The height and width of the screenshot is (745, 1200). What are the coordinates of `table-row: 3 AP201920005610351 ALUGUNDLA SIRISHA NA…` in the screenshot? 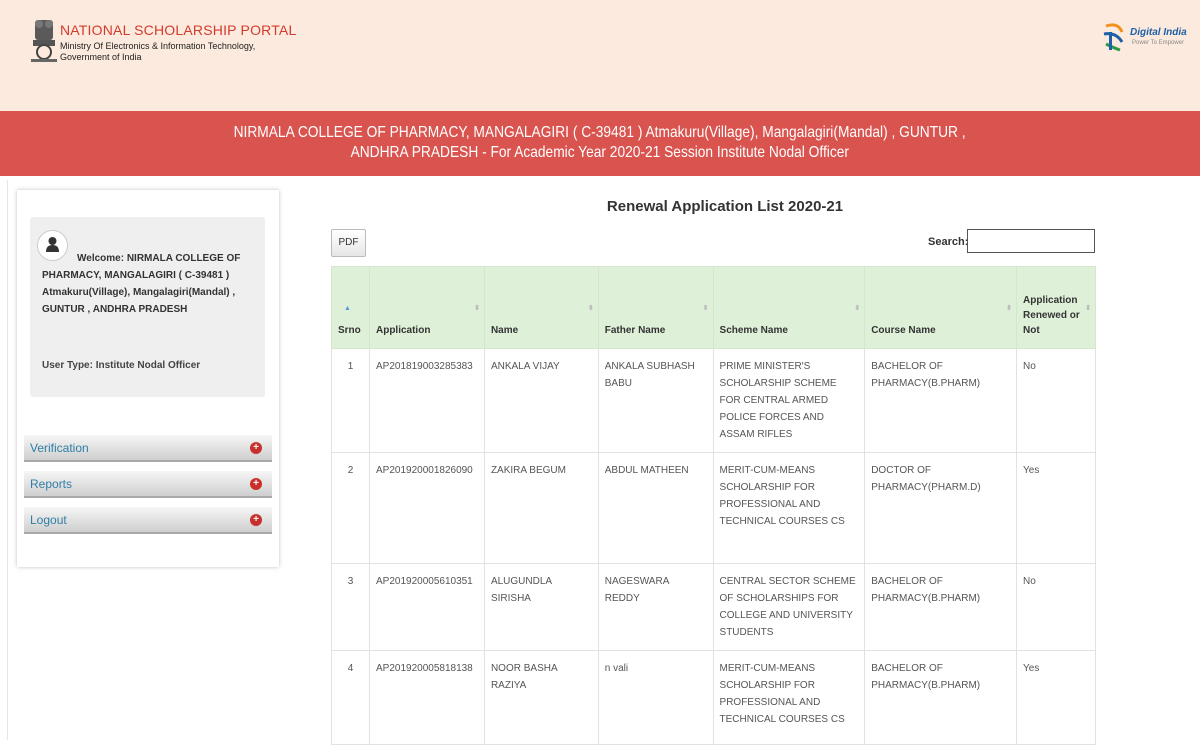 It's located at (713, 607).